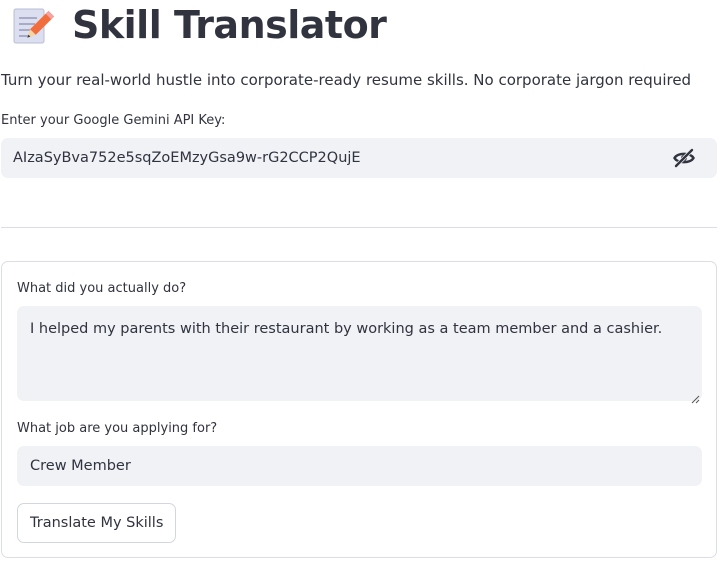  What do you see at coordinates (117, 428) in the screenshot?
I see `job-label: What job are you applying for?` at bounding box center [117, 428].